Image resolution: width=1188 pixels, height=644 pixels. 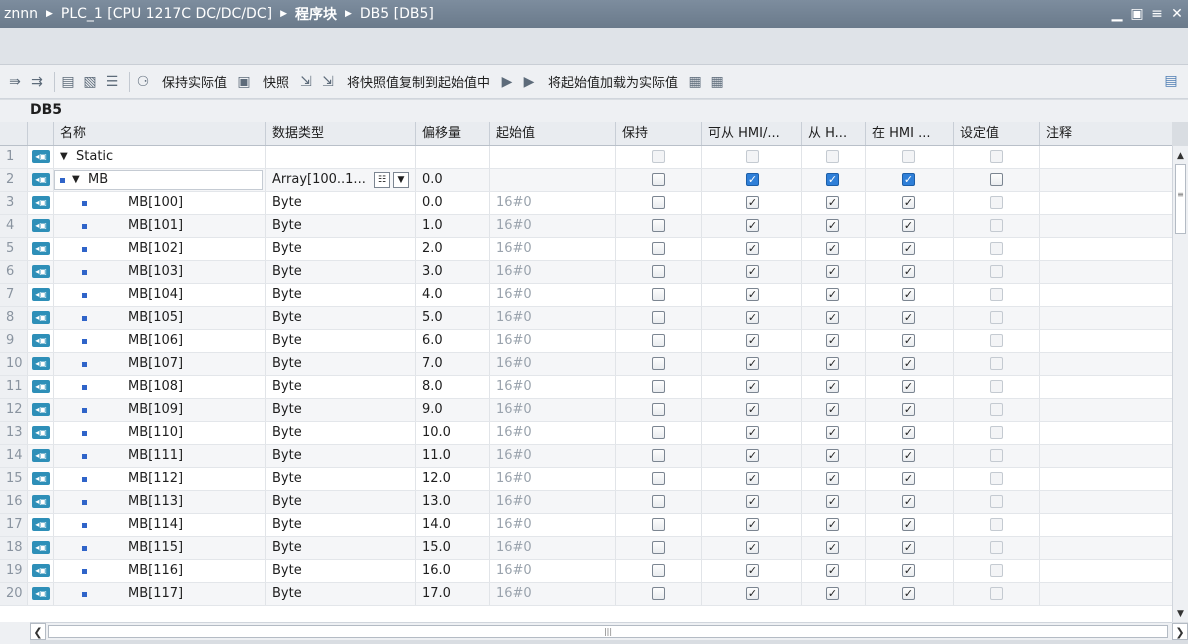 I want to click on close-icon: ✕, so click(x=1177, y=14).